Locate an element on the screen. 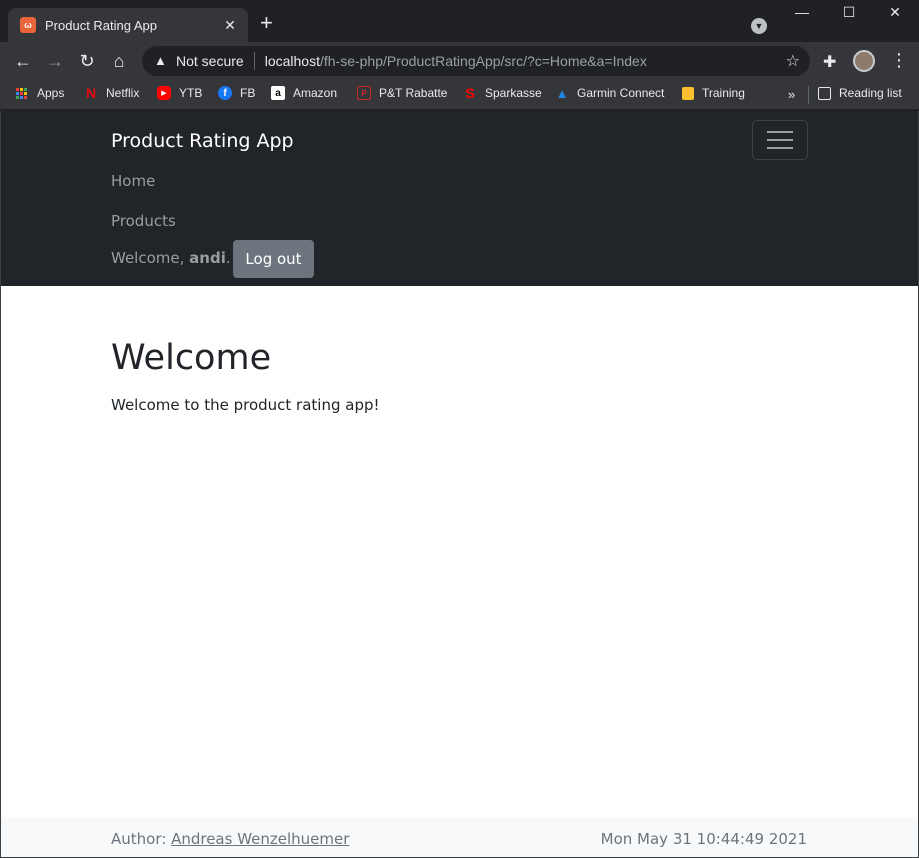  bookmark-ytb: ▶ YTB is located at coordinates (179, 93).